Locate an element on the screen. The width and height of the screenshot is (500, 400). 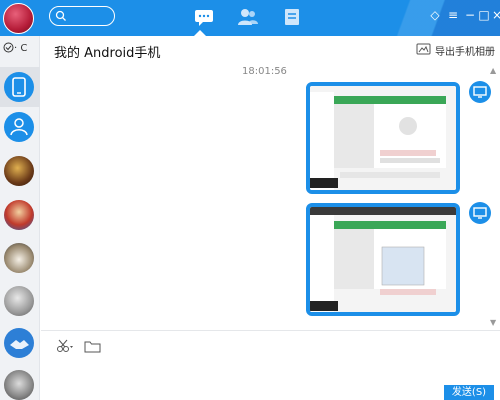
close-icon: × is located at coordinates (495, 15).